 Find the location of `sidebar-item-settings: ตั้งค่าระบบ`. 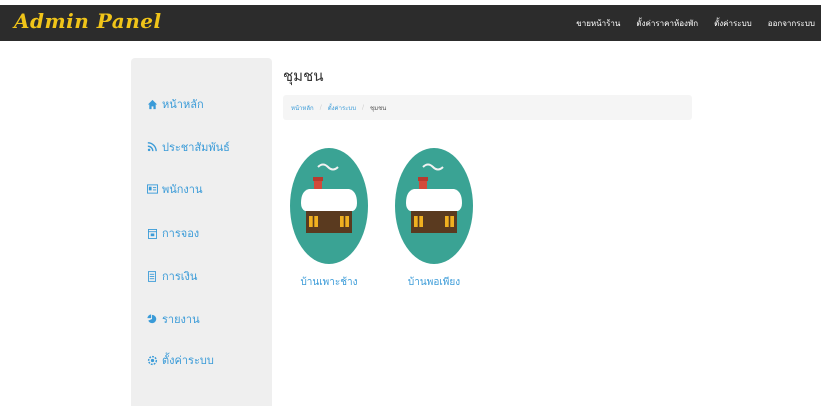

sidebar-item-settings: ตั้งค่าระบบ is located at coordinates (180, 360).